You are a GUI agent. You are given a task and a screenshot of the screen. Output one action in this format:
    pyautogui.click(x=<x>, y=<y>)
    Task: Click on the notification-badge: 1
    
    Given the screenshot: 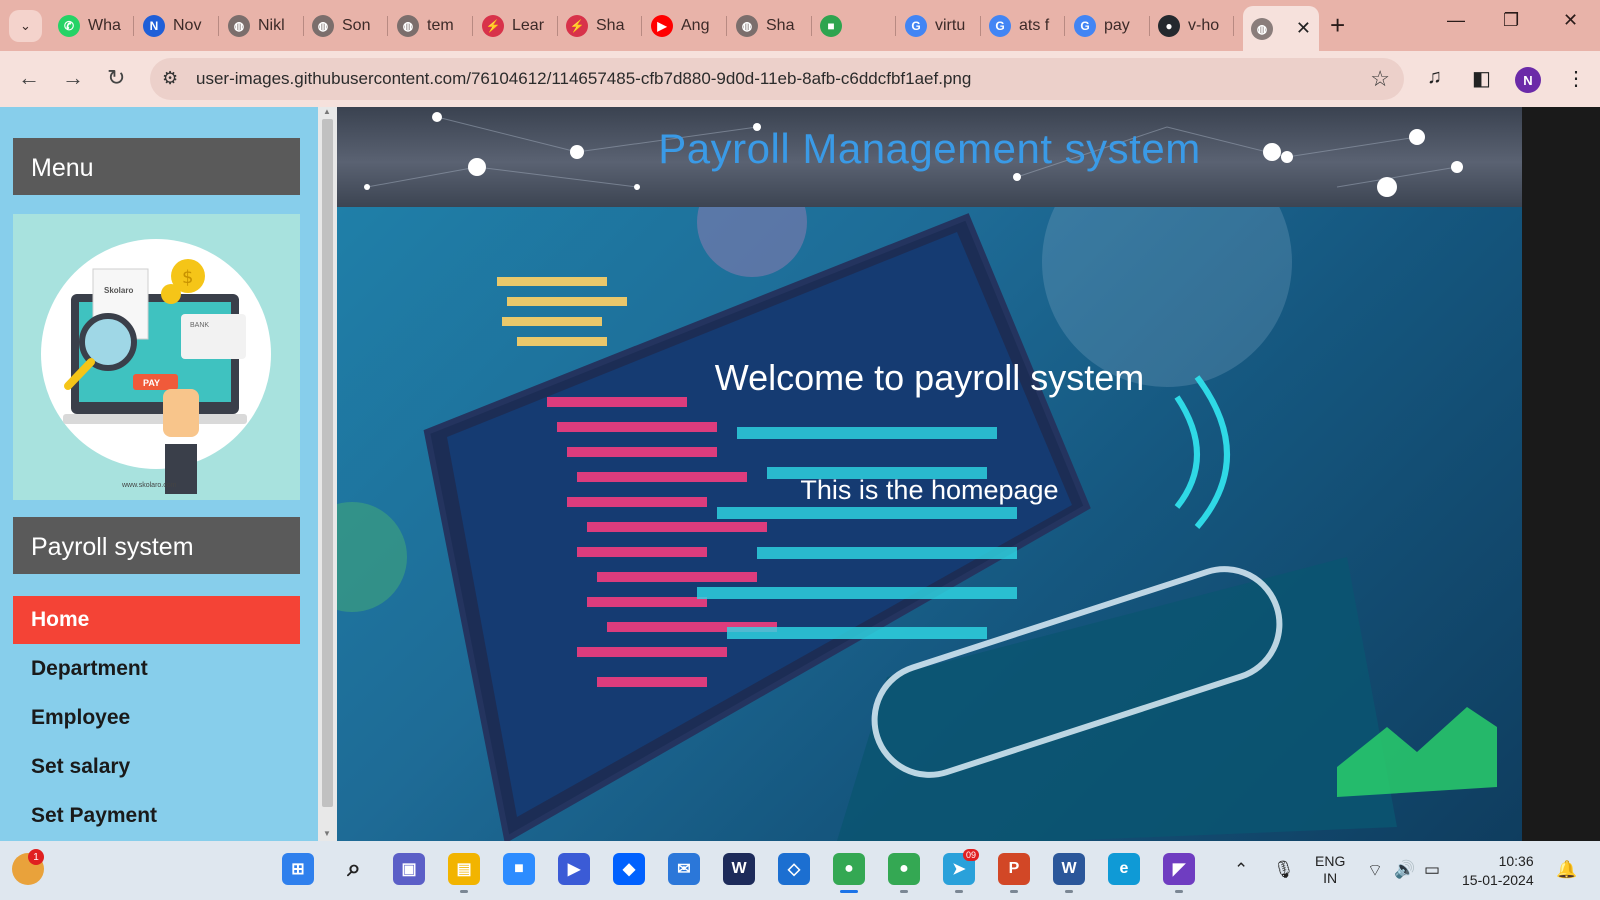 What is the action you would take?
    pyautogui.click(x=36, y=857)
    